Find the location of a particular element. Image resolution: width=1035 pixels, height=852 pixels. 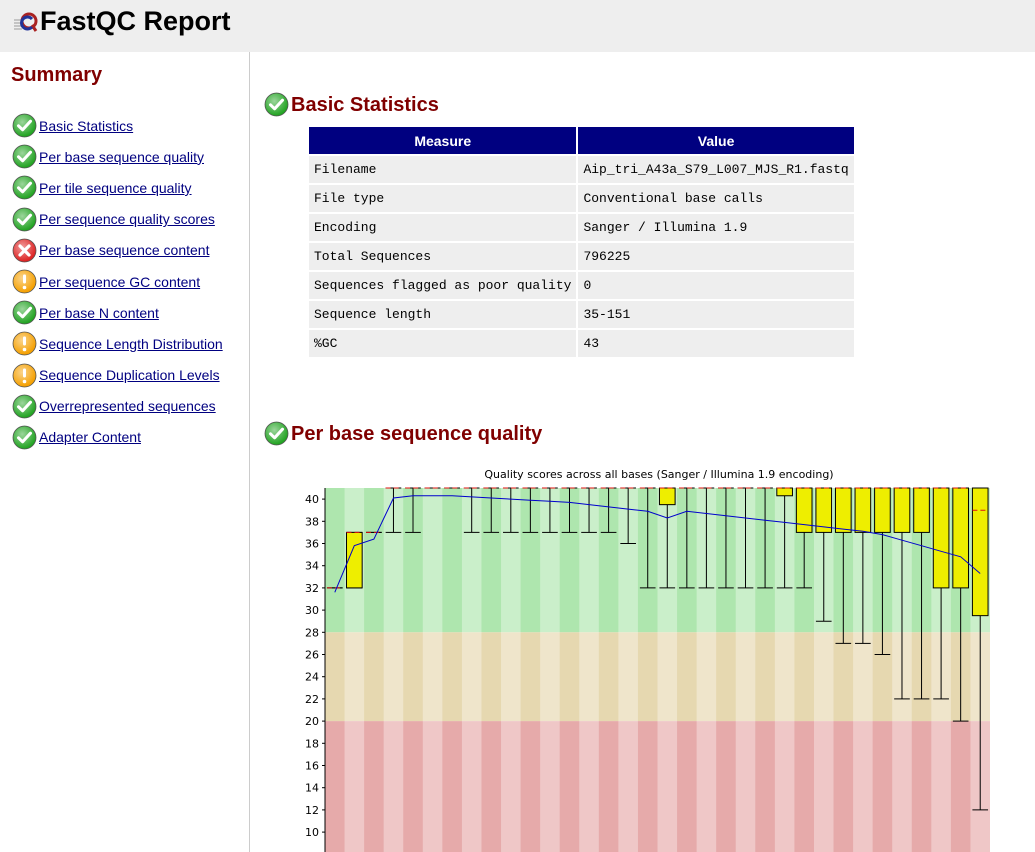

summary-link-per-tile-sequence-quality: Per tile sequence quality is located at coordinates (115, 188).